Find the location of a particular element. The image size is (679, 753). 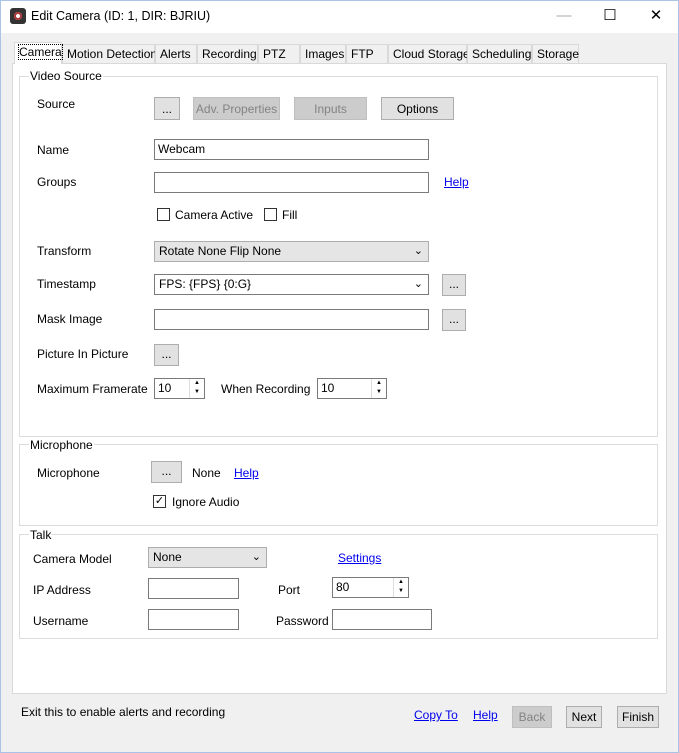

source-label: Source is located at coordinates (56, 104).